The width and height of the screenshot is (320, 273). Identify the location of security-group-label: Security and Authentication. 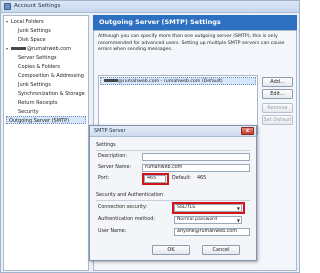
(129, 195).